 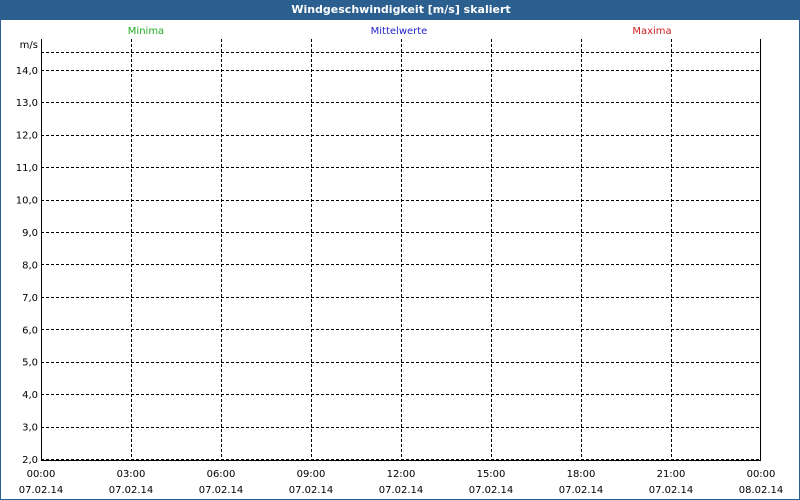 What do you see at coordinates (399, 31) in the screenshot?
I see `legend-entry-mittelwerte: Mittelwerte` at bounding box center [399, 31].